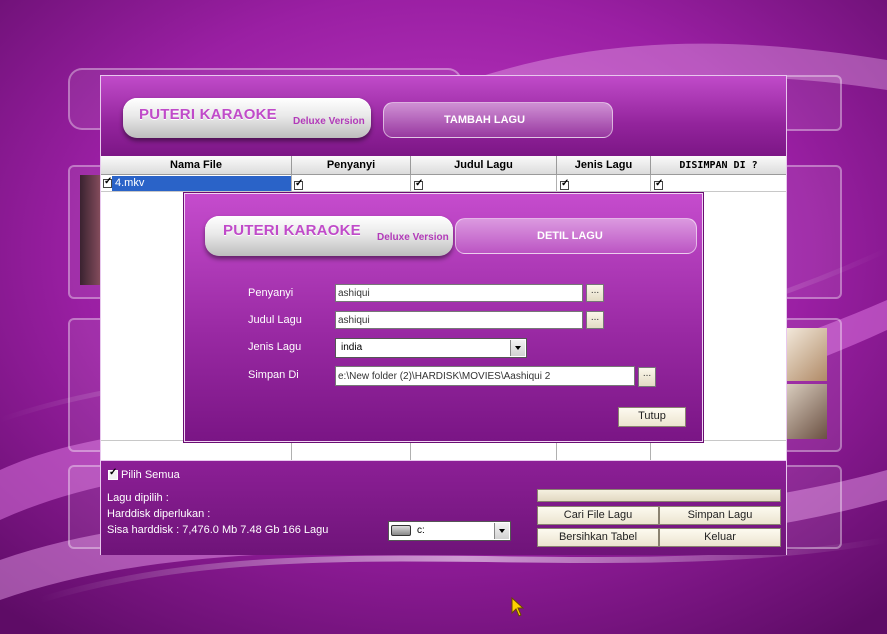  Describe the element at coordinates (401, 530) in the screenshot. I see `hard-drive-icon` at that location.